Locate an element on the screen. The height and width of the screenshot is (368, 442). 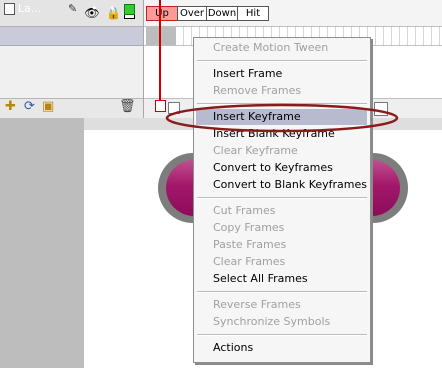
menu-insert-blank-keyframe: Insert Blank Keyframe is located at coordinates (274, 134).